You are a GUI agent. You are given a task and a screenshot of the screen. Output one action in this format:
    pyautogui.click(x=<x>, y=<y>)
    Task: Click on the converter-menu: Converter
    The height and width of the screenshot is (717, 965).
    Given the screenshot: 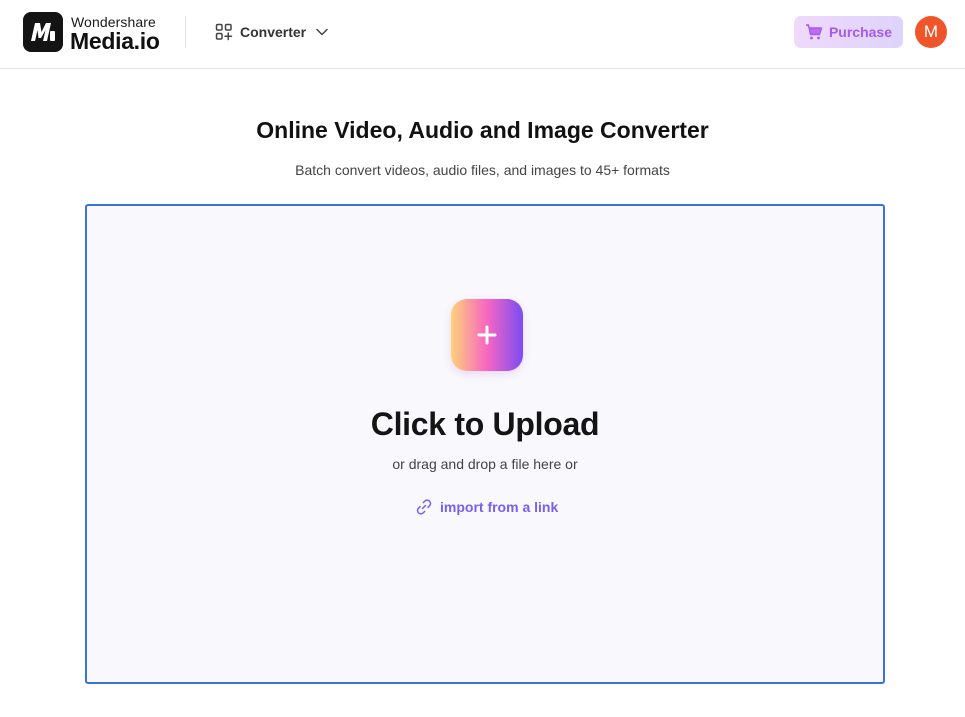 What is the action you would take?
    pyautogui.click(x=272, y=32)
    